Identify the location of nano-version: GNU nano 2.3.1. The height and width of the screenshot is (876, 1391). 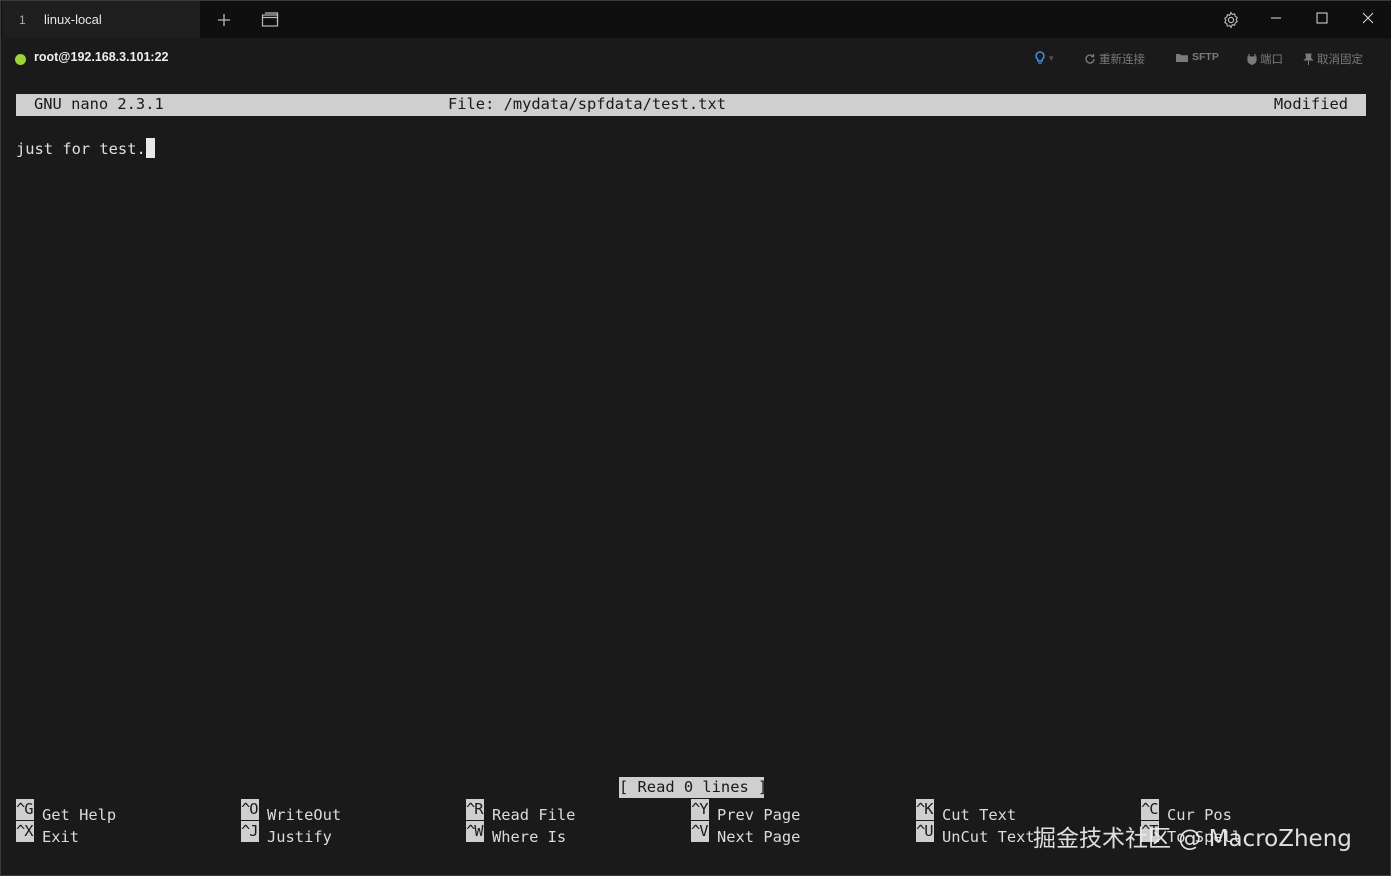
(99, 104).